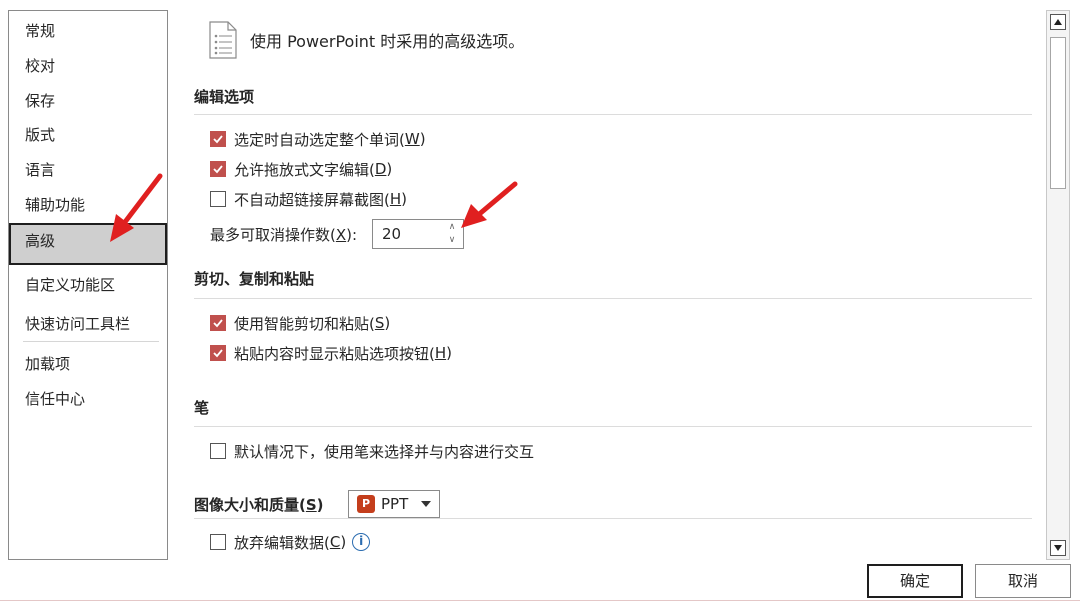  What do you see at coordinates (88, 399) in the screenshot?
I see `nav-item-trust-center: 信任中心` at bounding box center [88, 399].